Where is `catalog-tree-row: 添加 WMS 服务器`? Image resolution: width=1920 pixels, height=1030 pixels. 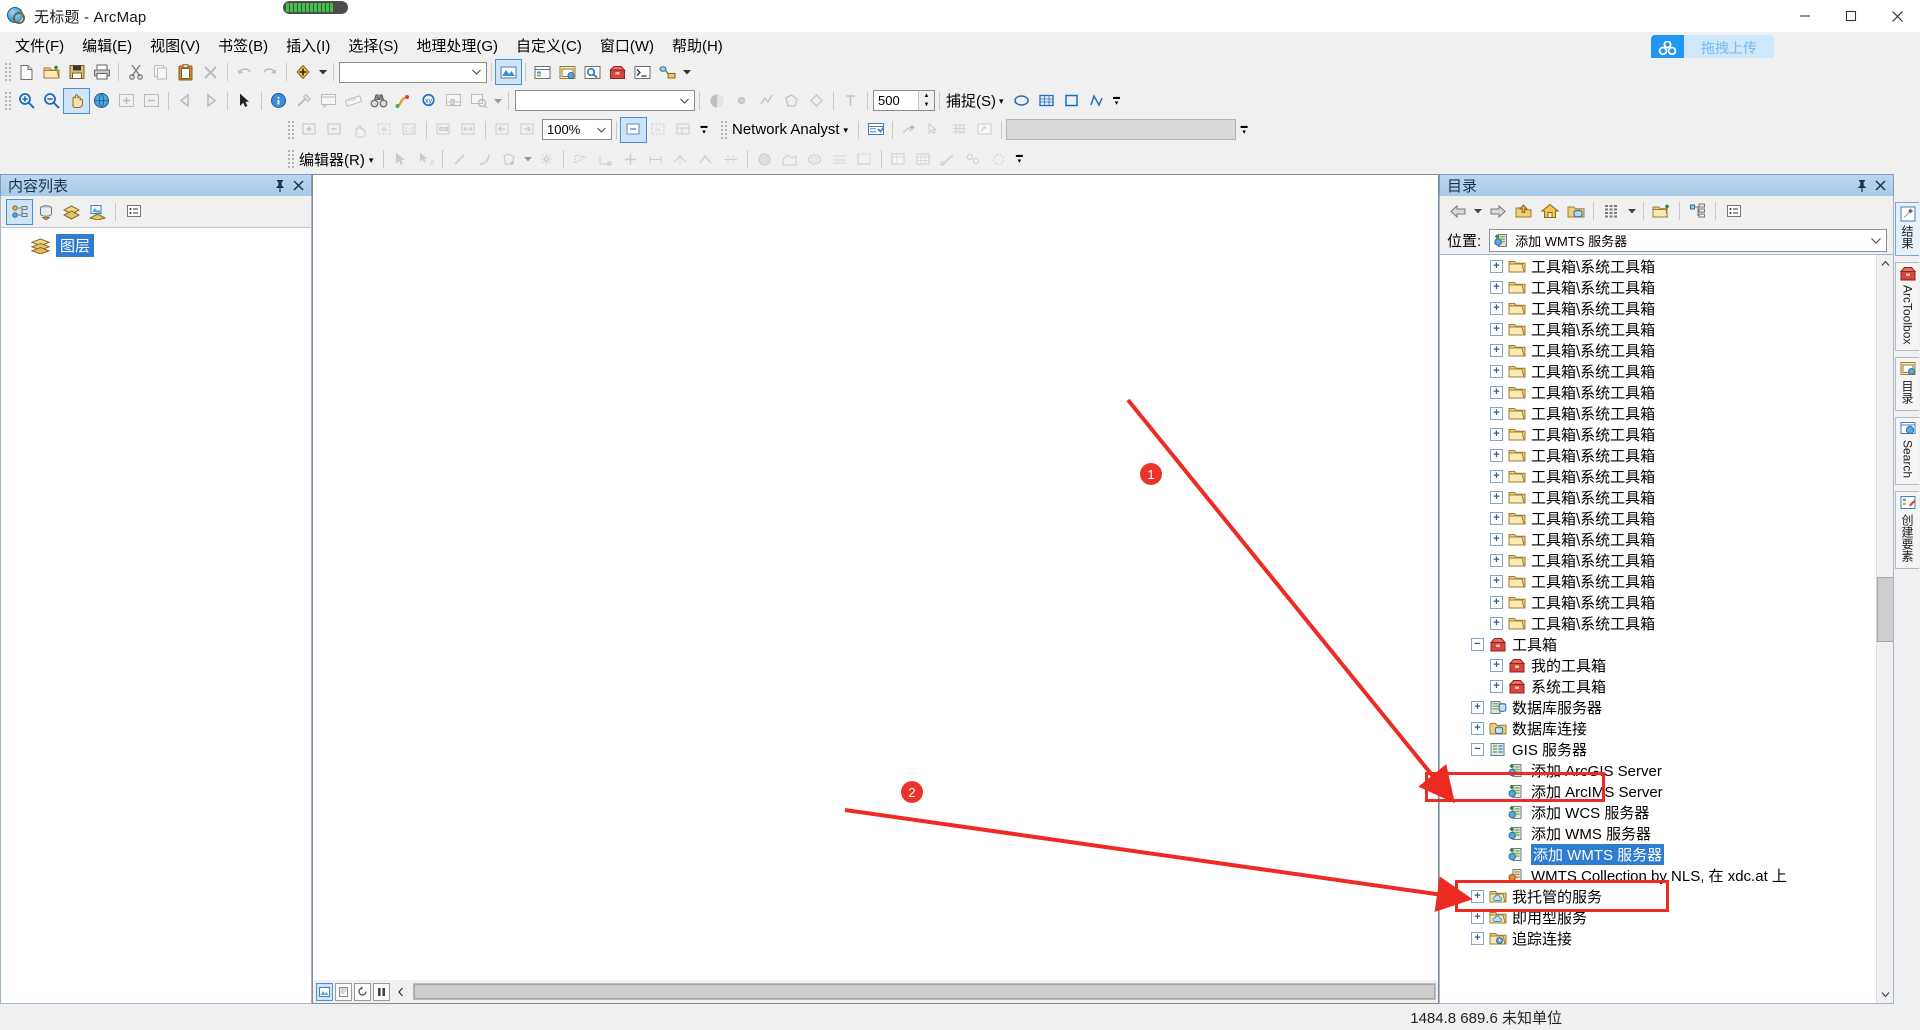
catalog-tree-row: 添加 WMS 服务器 is located at coordinates (1658, 833).